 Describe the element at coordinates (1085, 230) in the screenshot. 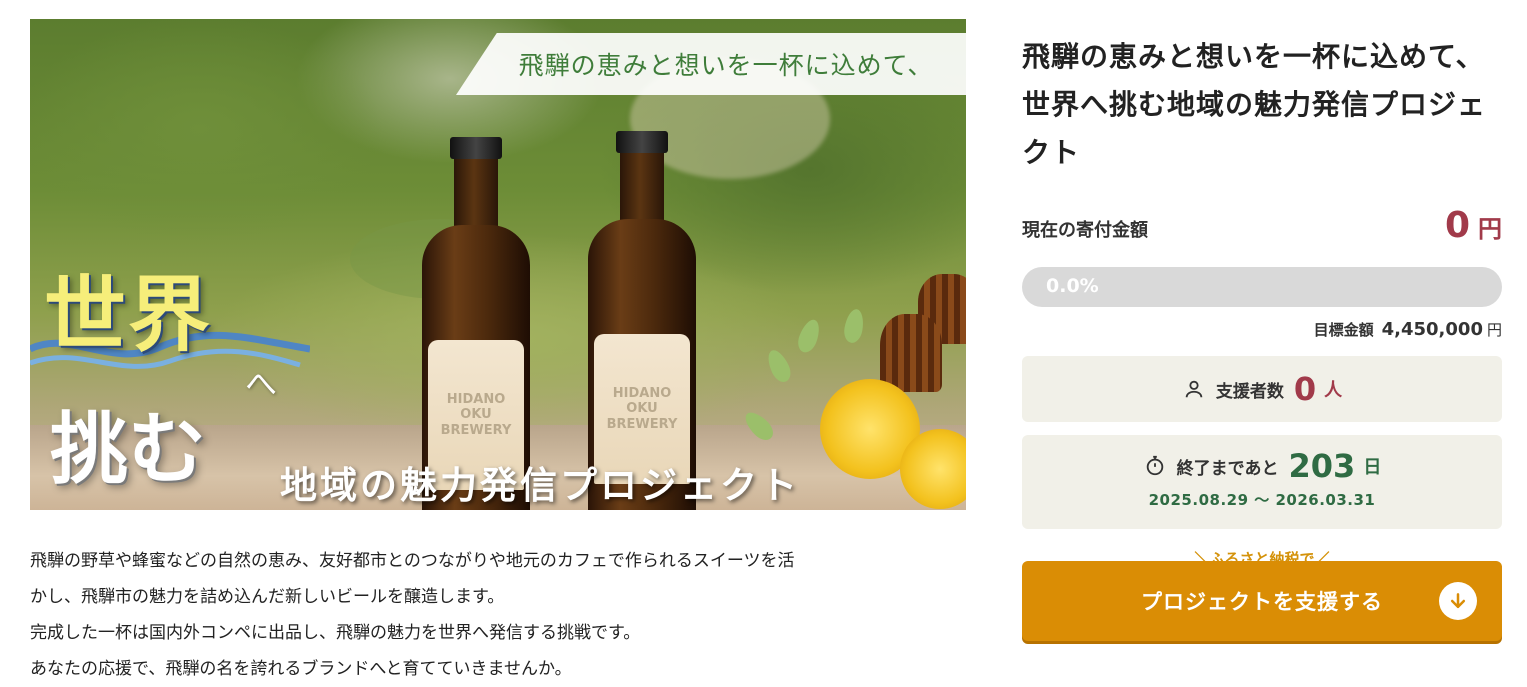

I see `donation-amount-label: 現在の寄付金額` at that location.